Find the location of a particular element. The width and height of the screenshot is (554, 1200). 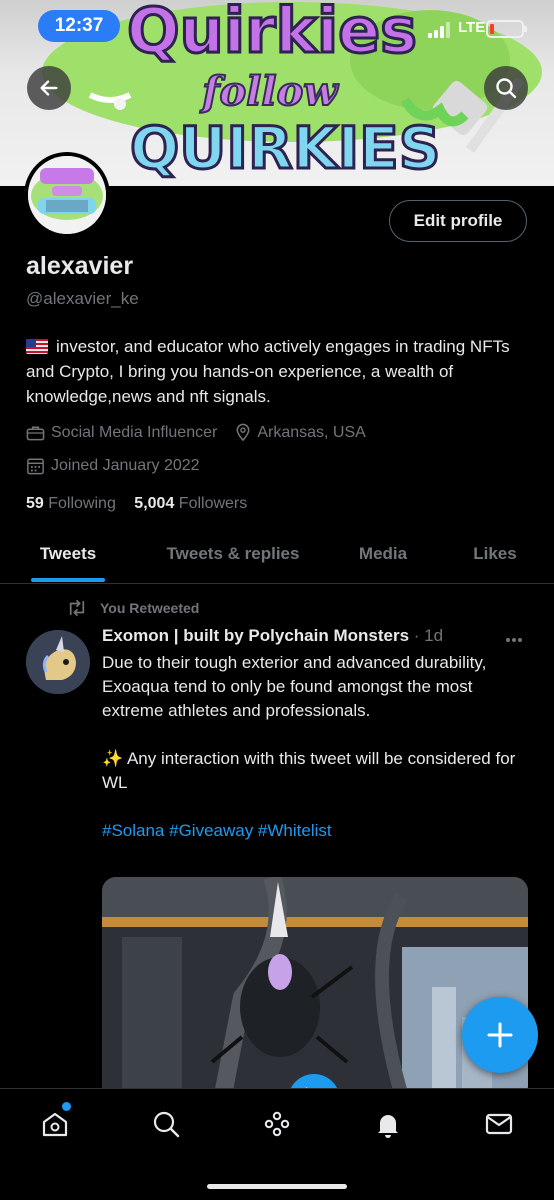

profile-location: Arkansas, USA is located at coordinates (300, 432).